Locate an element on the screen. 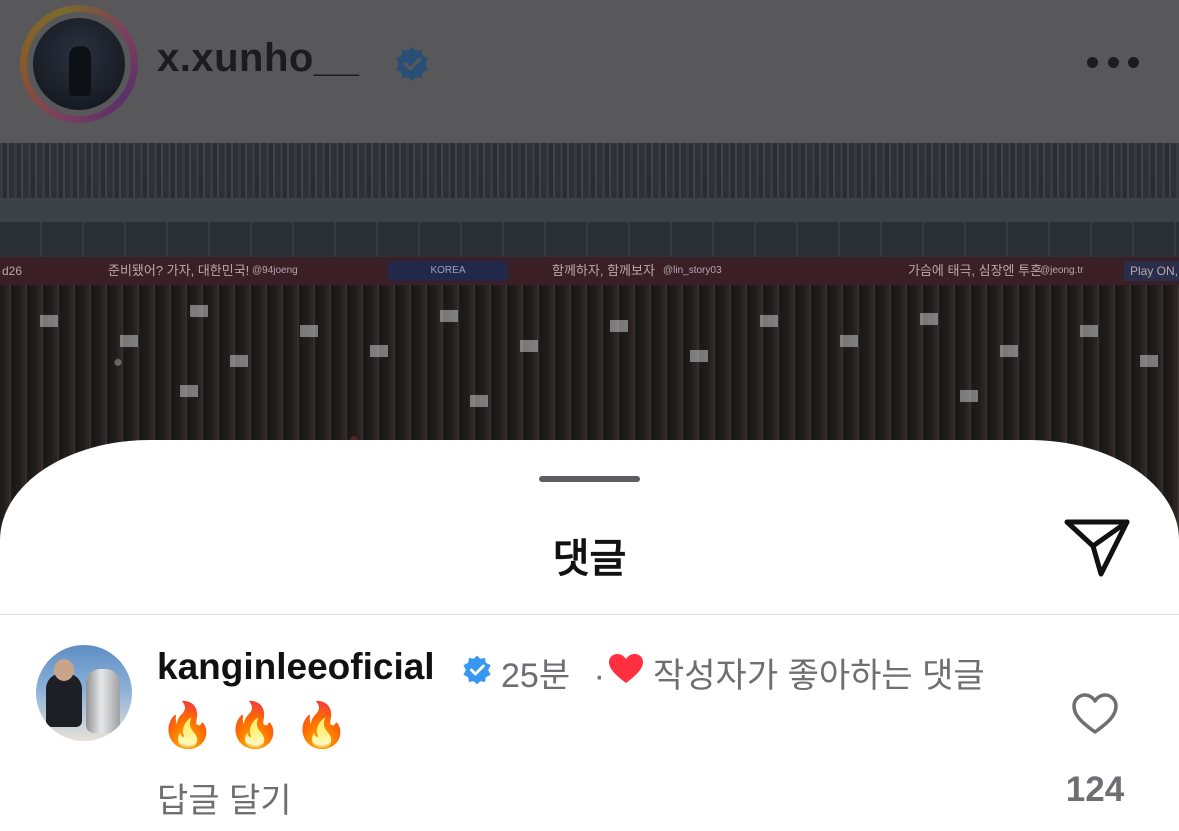 Image resolution: width=1179 pixels, height=831 pixels. more-horizontal-icon is located at coordinates (1113, 62).